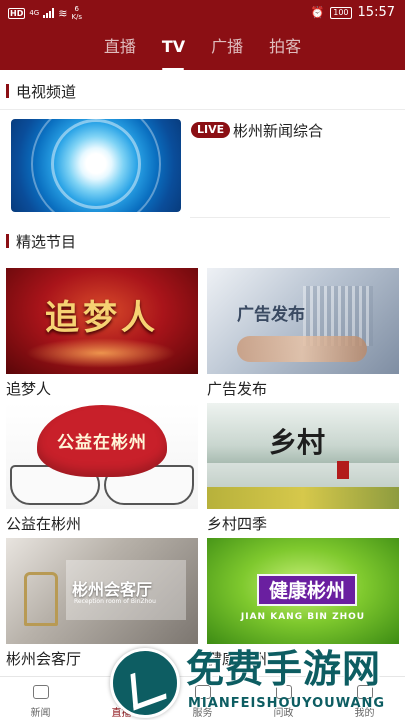 This screenshot has height=720, width=405. What do you see at coordinates (237, 658) in the screenshot?
I see `program-title: 健康彬州` at bounding box center [237, 658].